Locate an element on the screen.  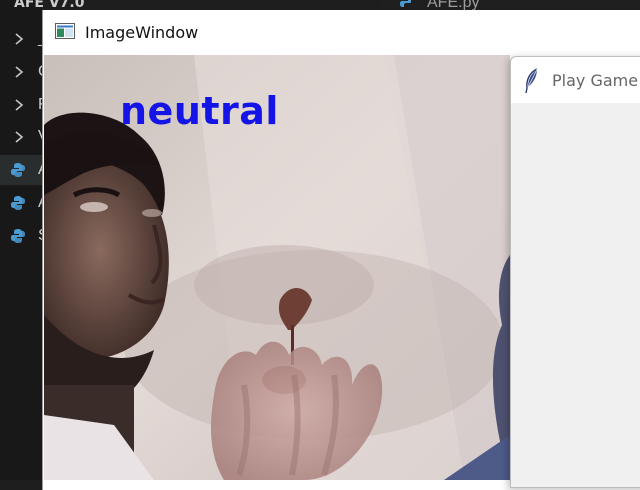
image-window-title: ImageWindow is located at coordinates (142, 32).